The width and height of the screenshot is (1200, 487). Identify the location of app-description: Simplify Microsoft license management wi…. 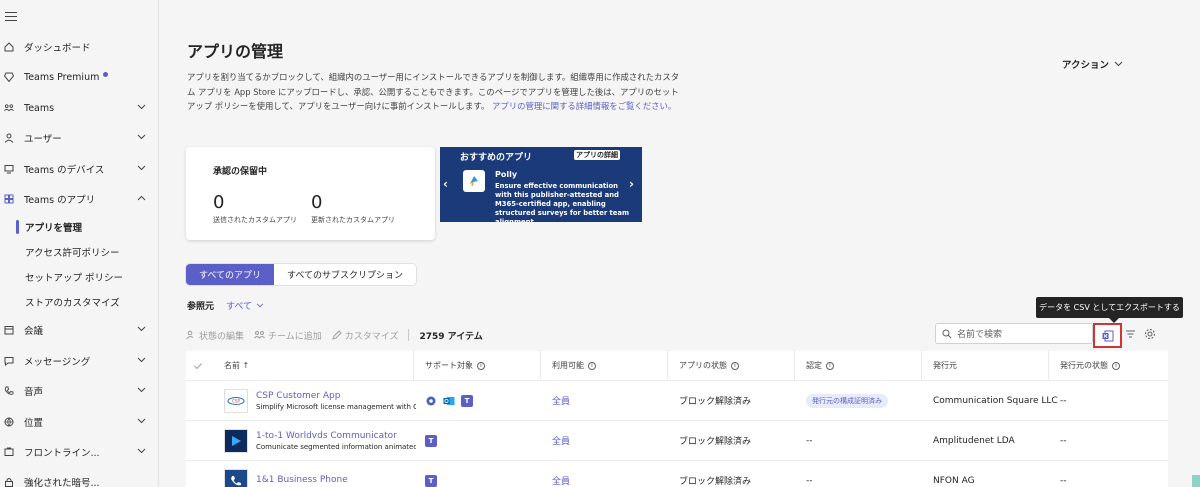
(336, 406).